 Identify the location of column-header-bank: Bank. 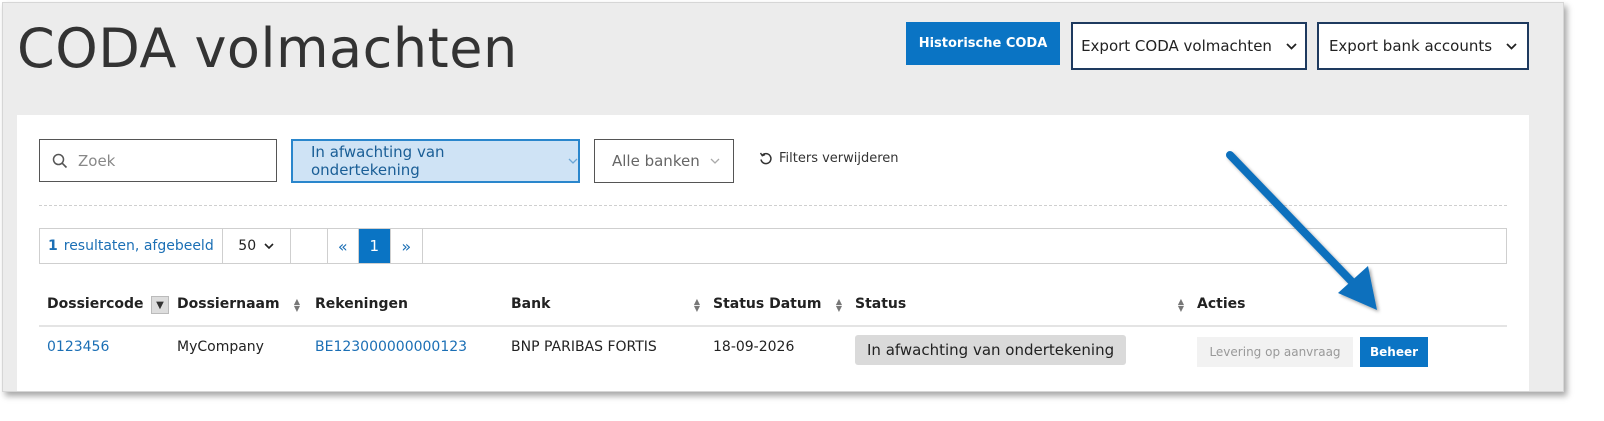
(530, 304).